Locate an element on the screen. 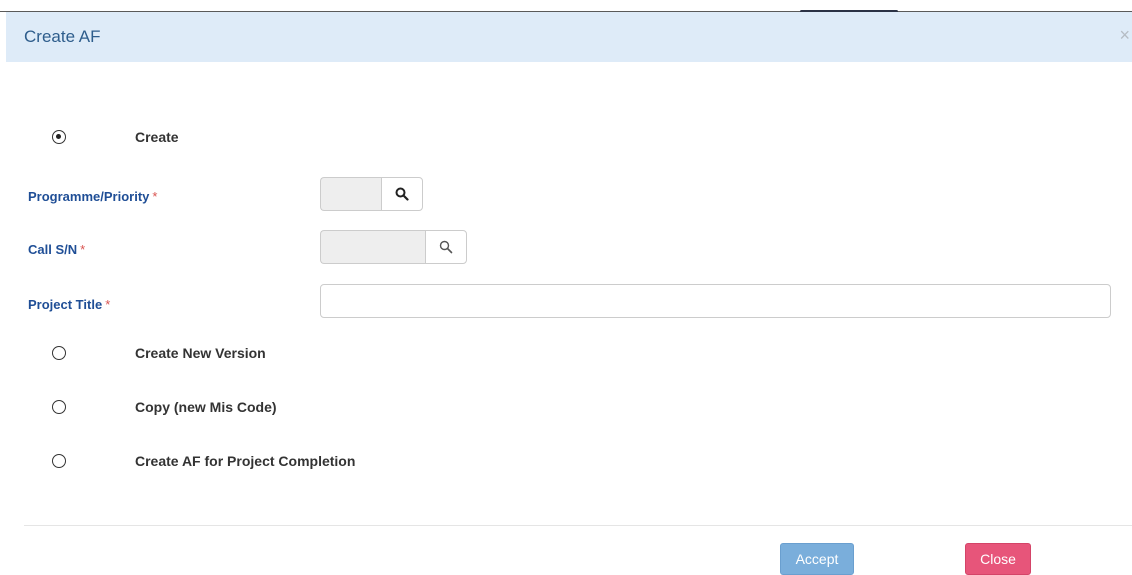 Image resolution: width=1132 pixels, height=575 pixels. project-title-label: Project Title * is located at coordinates (69, 304).